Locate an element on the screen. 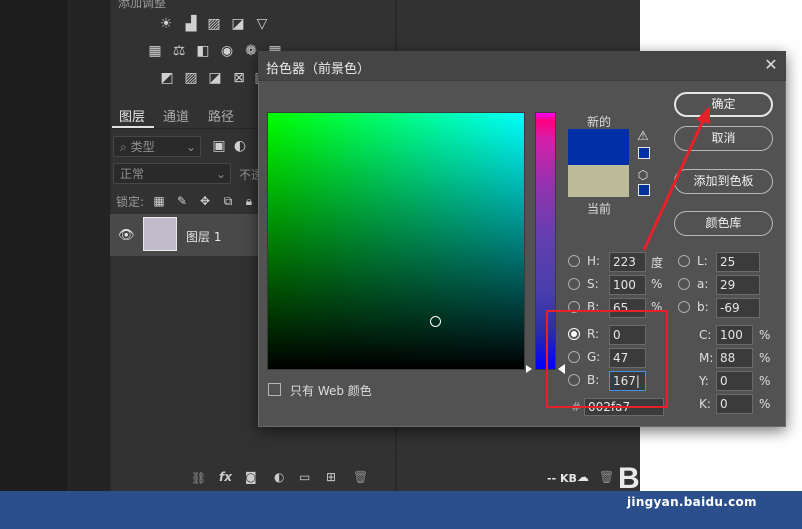 The width and height of the screenshot is (802, 529). unit-k: % is located at coordinates (765, 404).